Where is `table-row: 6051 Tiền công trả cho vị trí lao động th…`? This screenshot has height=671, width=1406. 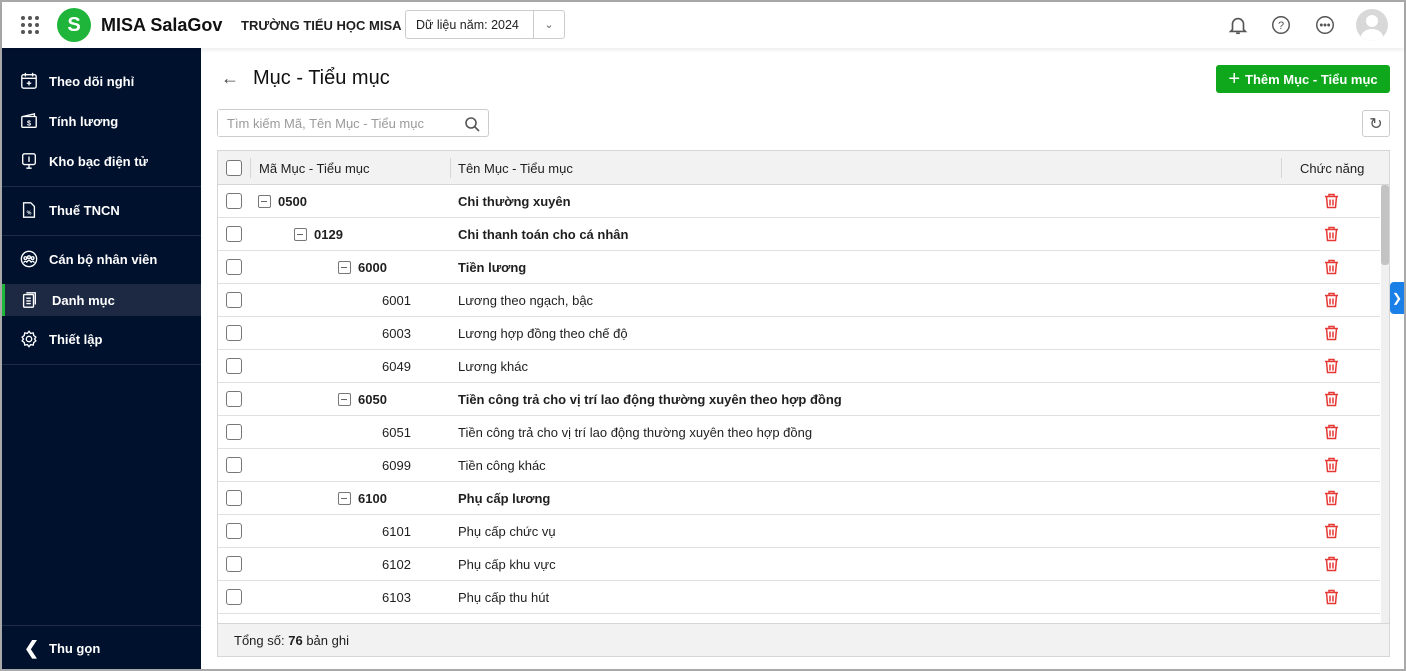
table-row: 6051 Tiền công trả cho vị trí lao động th… is located at coordinates (799, 432).